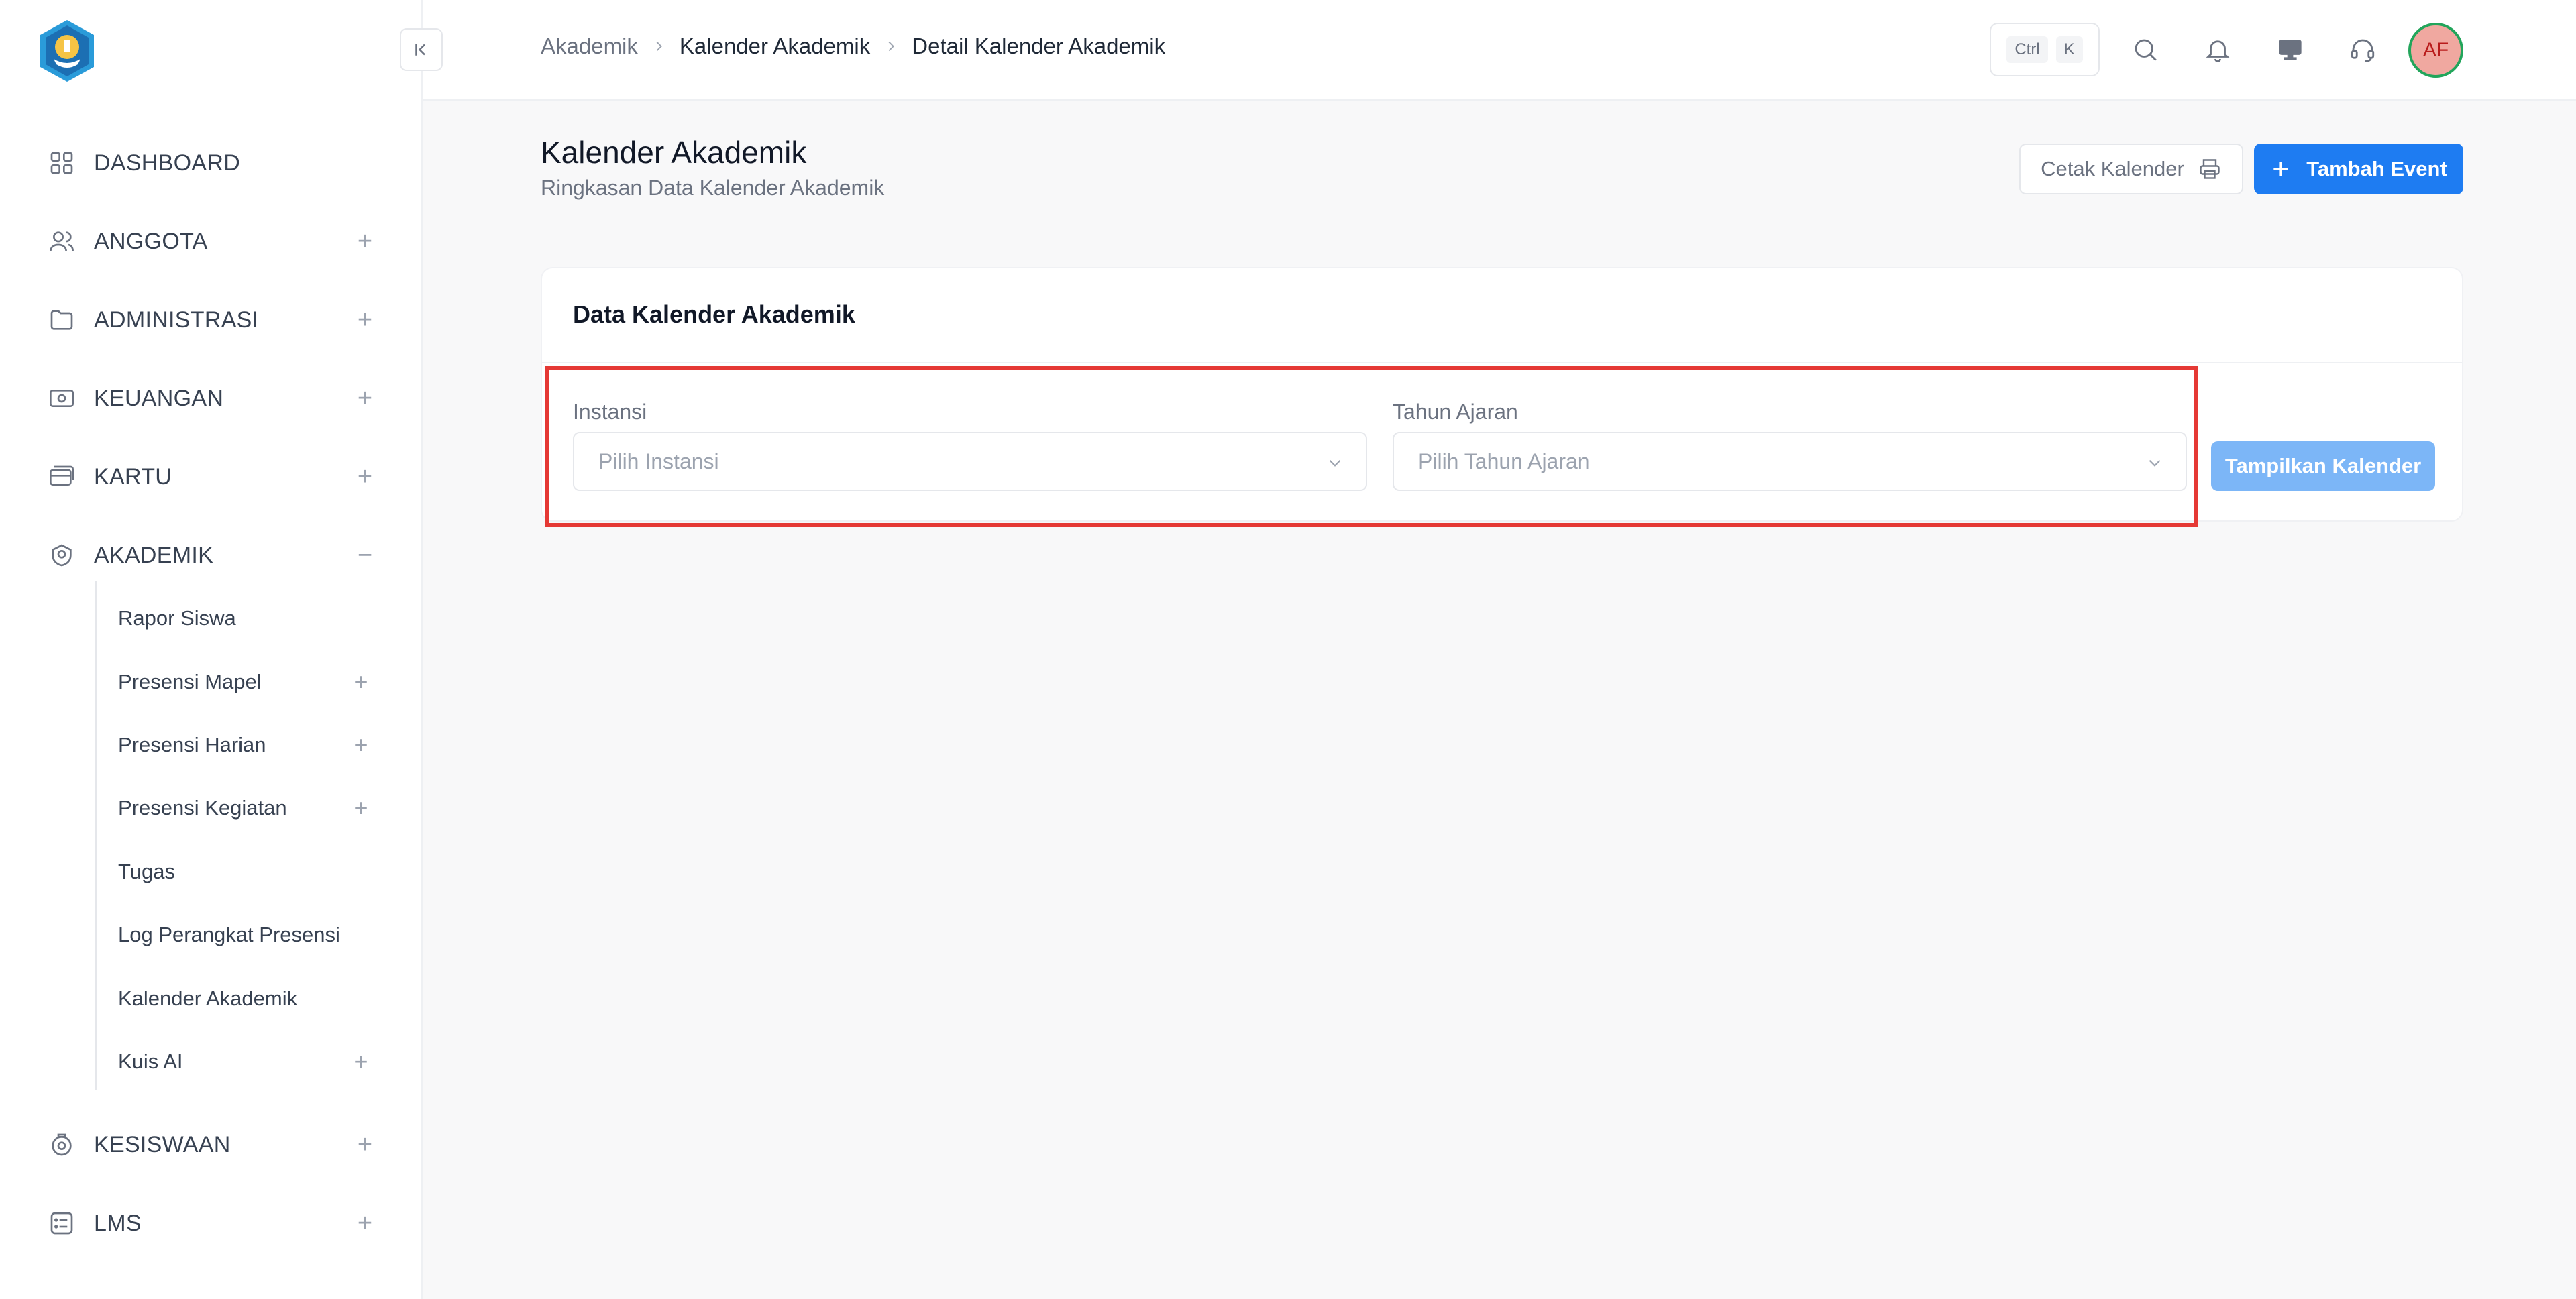 The height and width of the screenshot is (1299, 2576). What do you see at coordinates (61, 399) in the screenshot?
I see `money-icon` at bounding box center [61, 399].